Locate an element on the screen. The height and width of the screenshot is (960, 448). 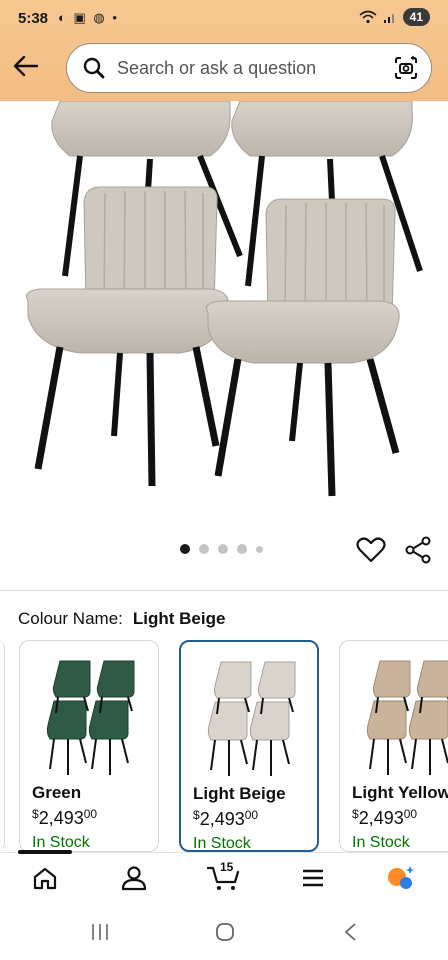
account-icon is located at coordinates (134, 878).